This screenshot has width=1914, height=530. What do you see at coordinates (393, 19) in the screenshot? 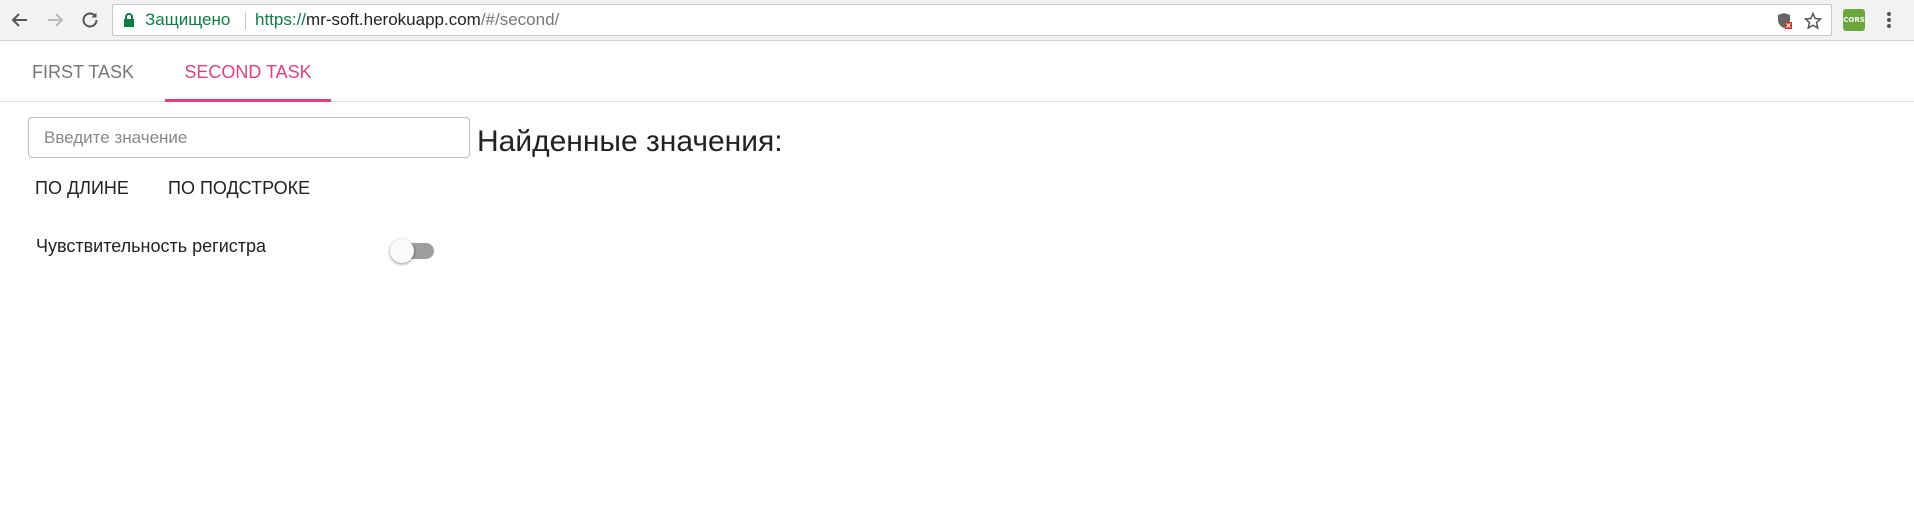
I see `url-host: mr-soft.herokuapp.com` at bounding box center [393, 19].